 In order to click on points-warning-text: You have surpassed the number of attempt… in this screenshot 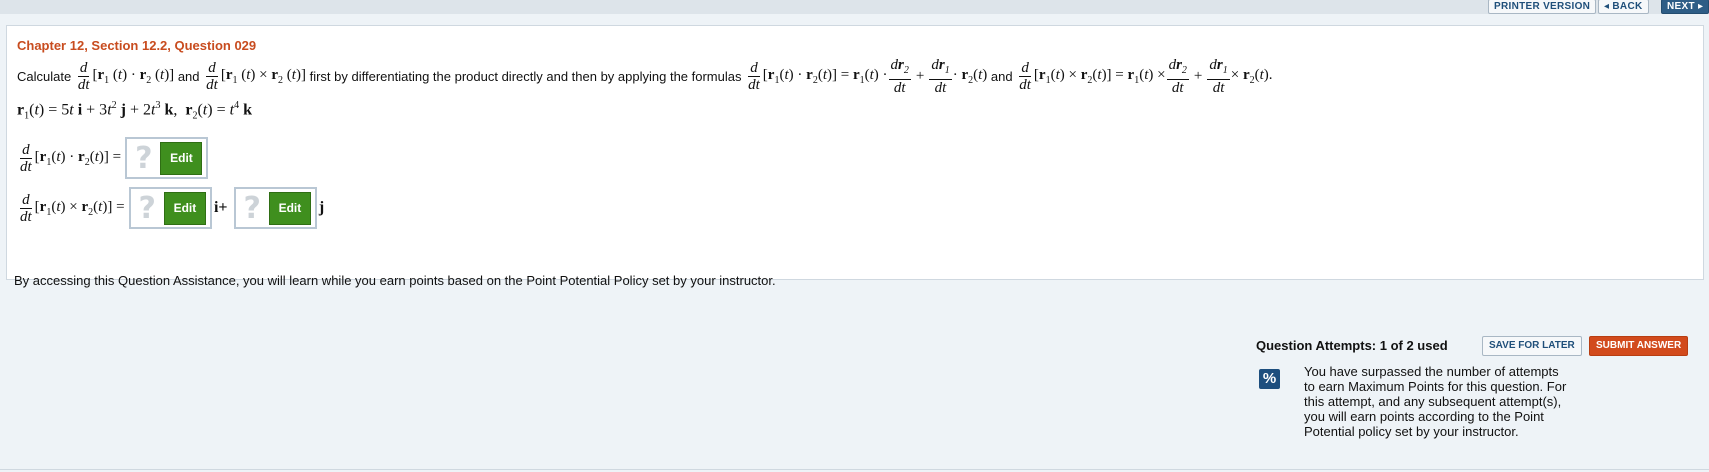, I will do `click(1435, 401)`.